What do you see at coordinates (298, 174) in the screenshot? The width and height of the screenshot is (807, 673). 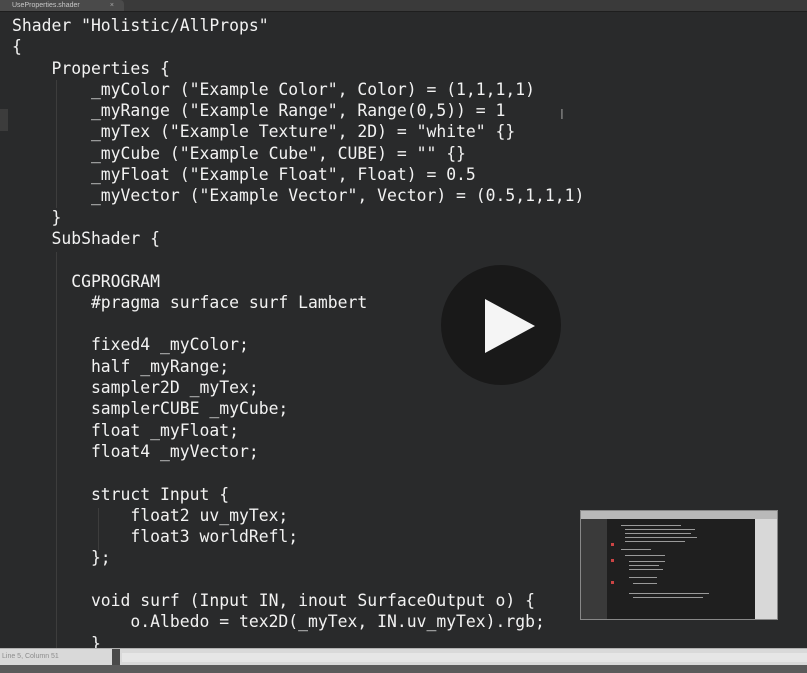 I see `code-line: _myFloat ("Example Float", Float) = 0.5` at bounding box center [298, 174].